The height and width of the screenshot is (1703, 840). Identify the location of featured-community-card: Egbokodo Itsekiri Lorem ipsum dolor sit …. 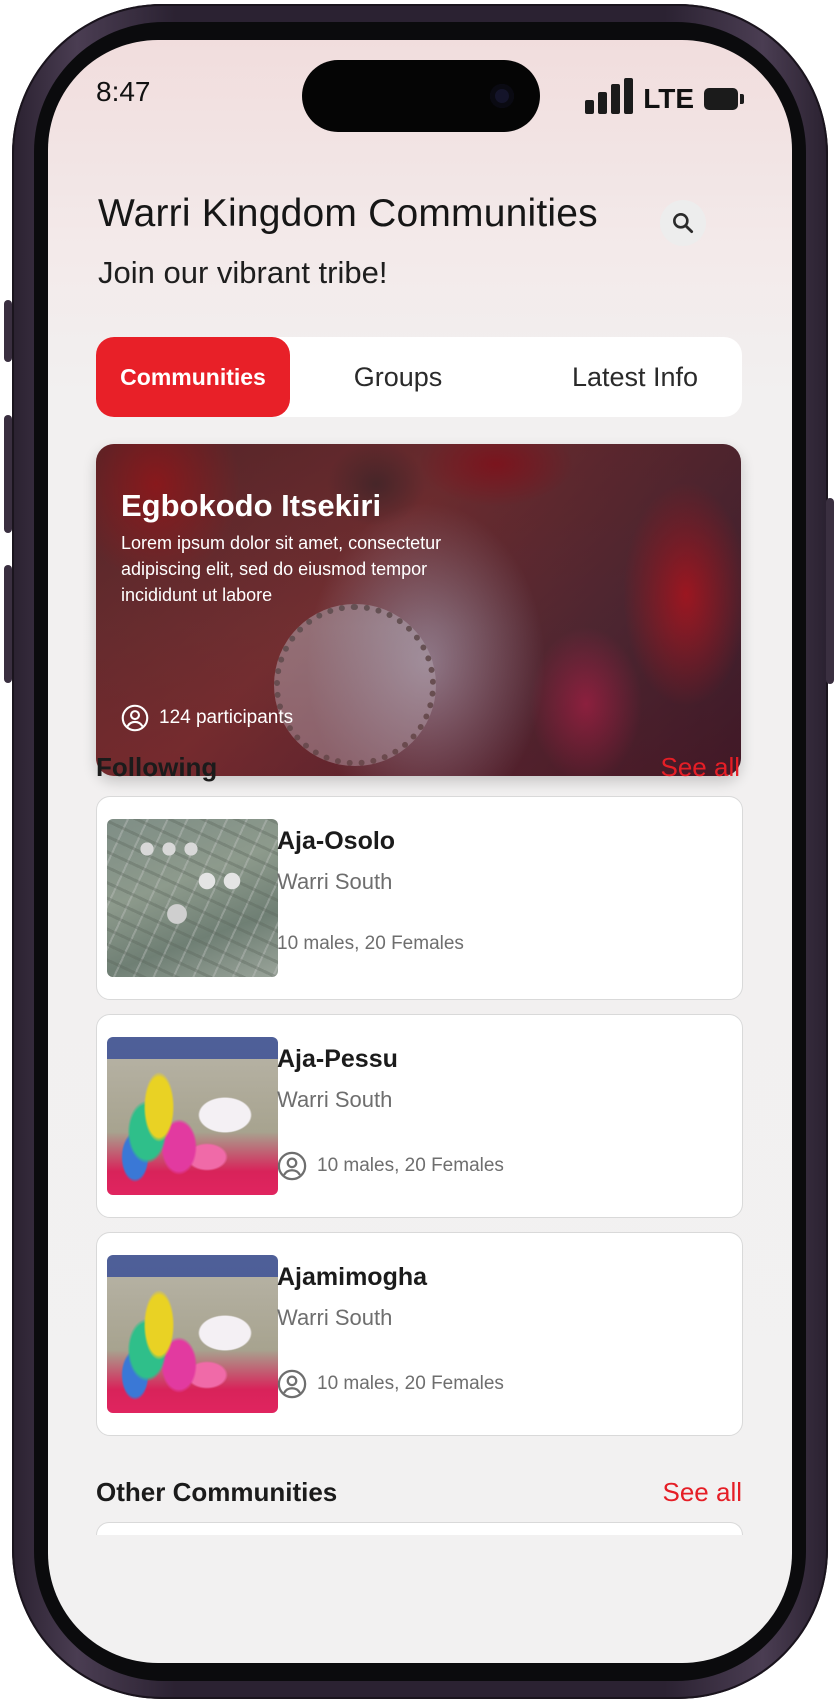
(418, 610).